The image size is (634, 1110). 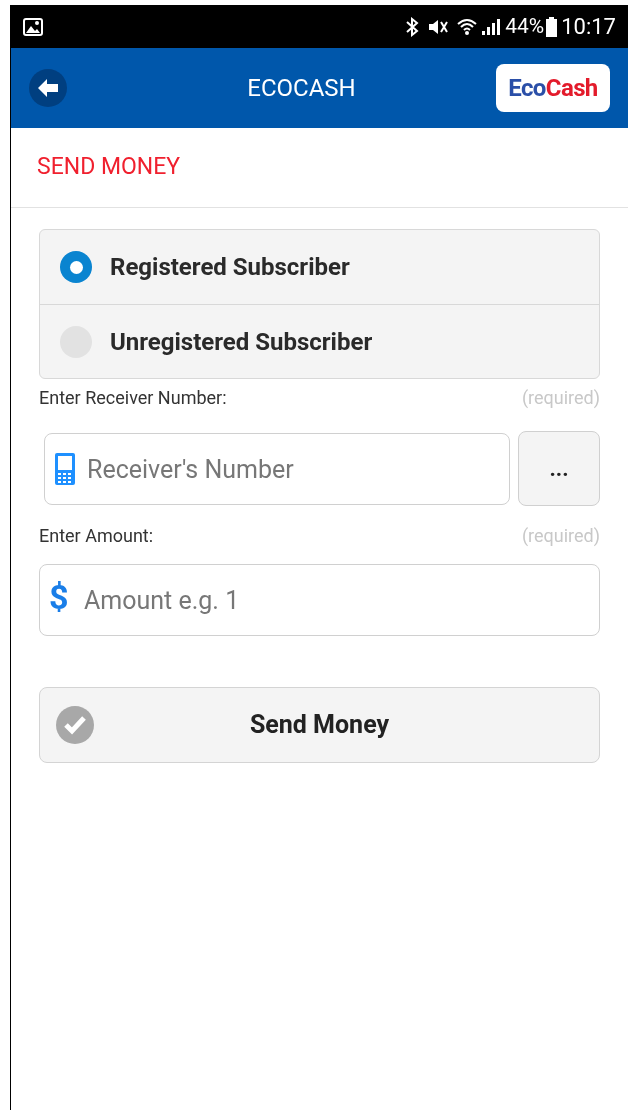 What do you see at coordinates (319, 341) in the screenshot?
I see `radio-option: Unregistered Subscriber` at bounding box center [319, 341].